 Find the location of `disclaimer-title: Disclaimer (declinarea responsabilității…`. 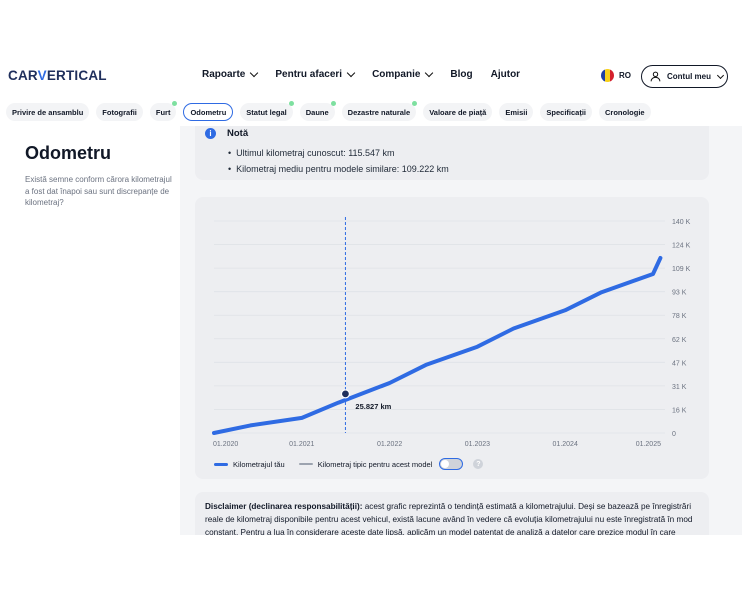

disclaimer-title: Disclaimer (declinarea responsabilității… is located at coordinates (284, 506).